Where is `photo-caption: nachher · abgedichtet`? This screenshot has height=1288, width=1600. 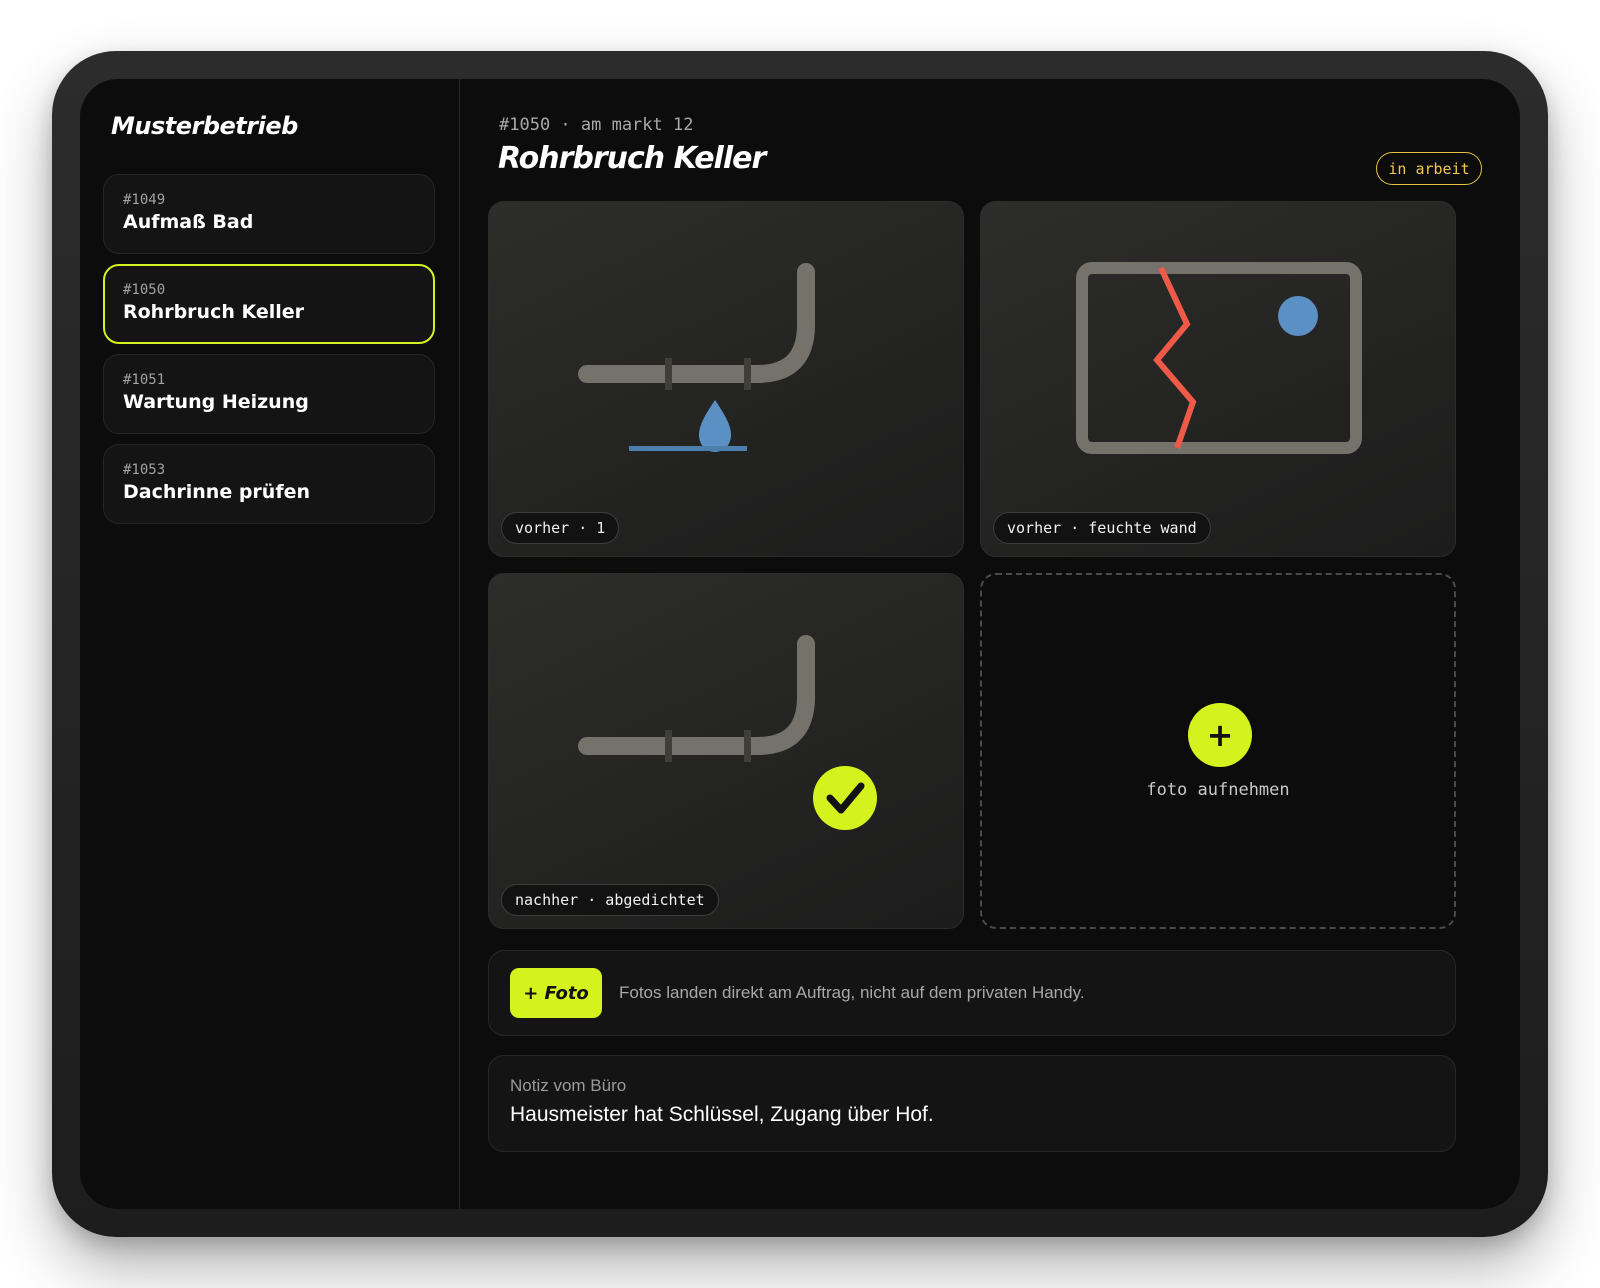 photo-caption: nachher · abgedichtet is located at coordinates (610, 900).